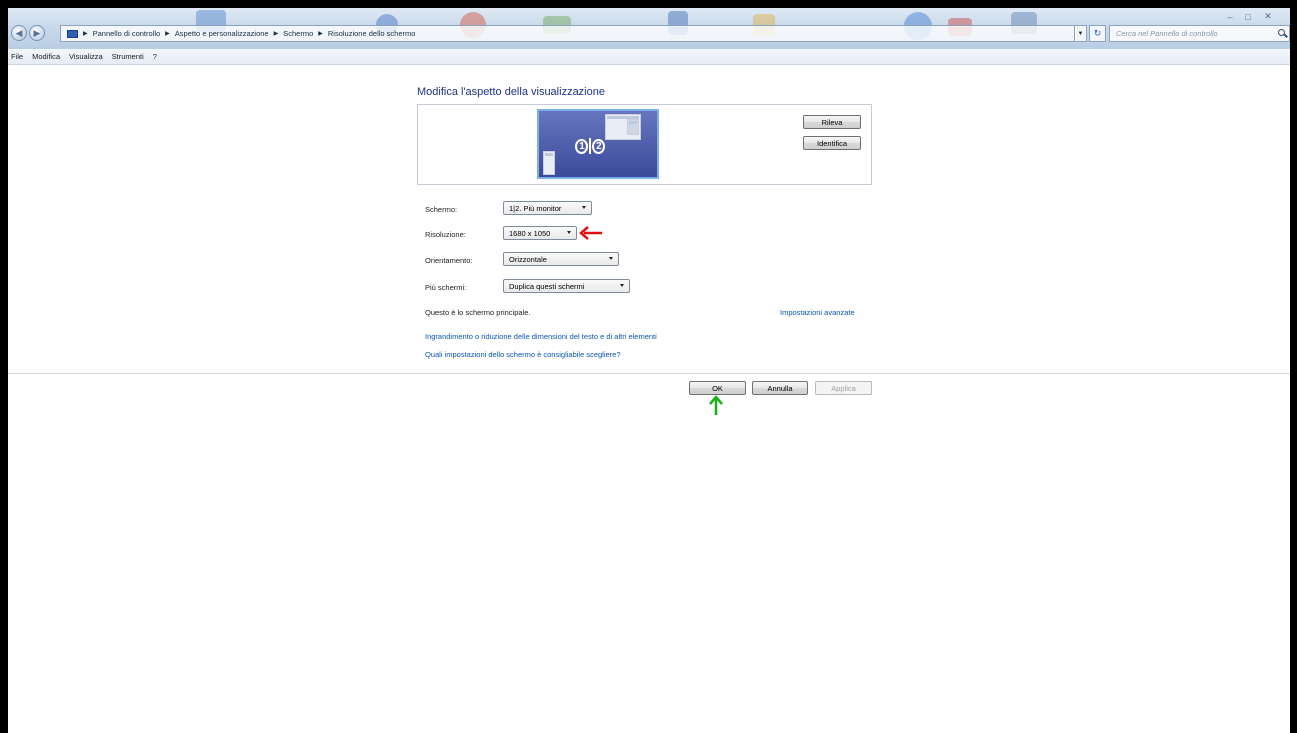  What do you see at coordinates (449, 260) in the screenshot?
I see `orientation-label: Orientamento:` at bounding box center [449, 260].